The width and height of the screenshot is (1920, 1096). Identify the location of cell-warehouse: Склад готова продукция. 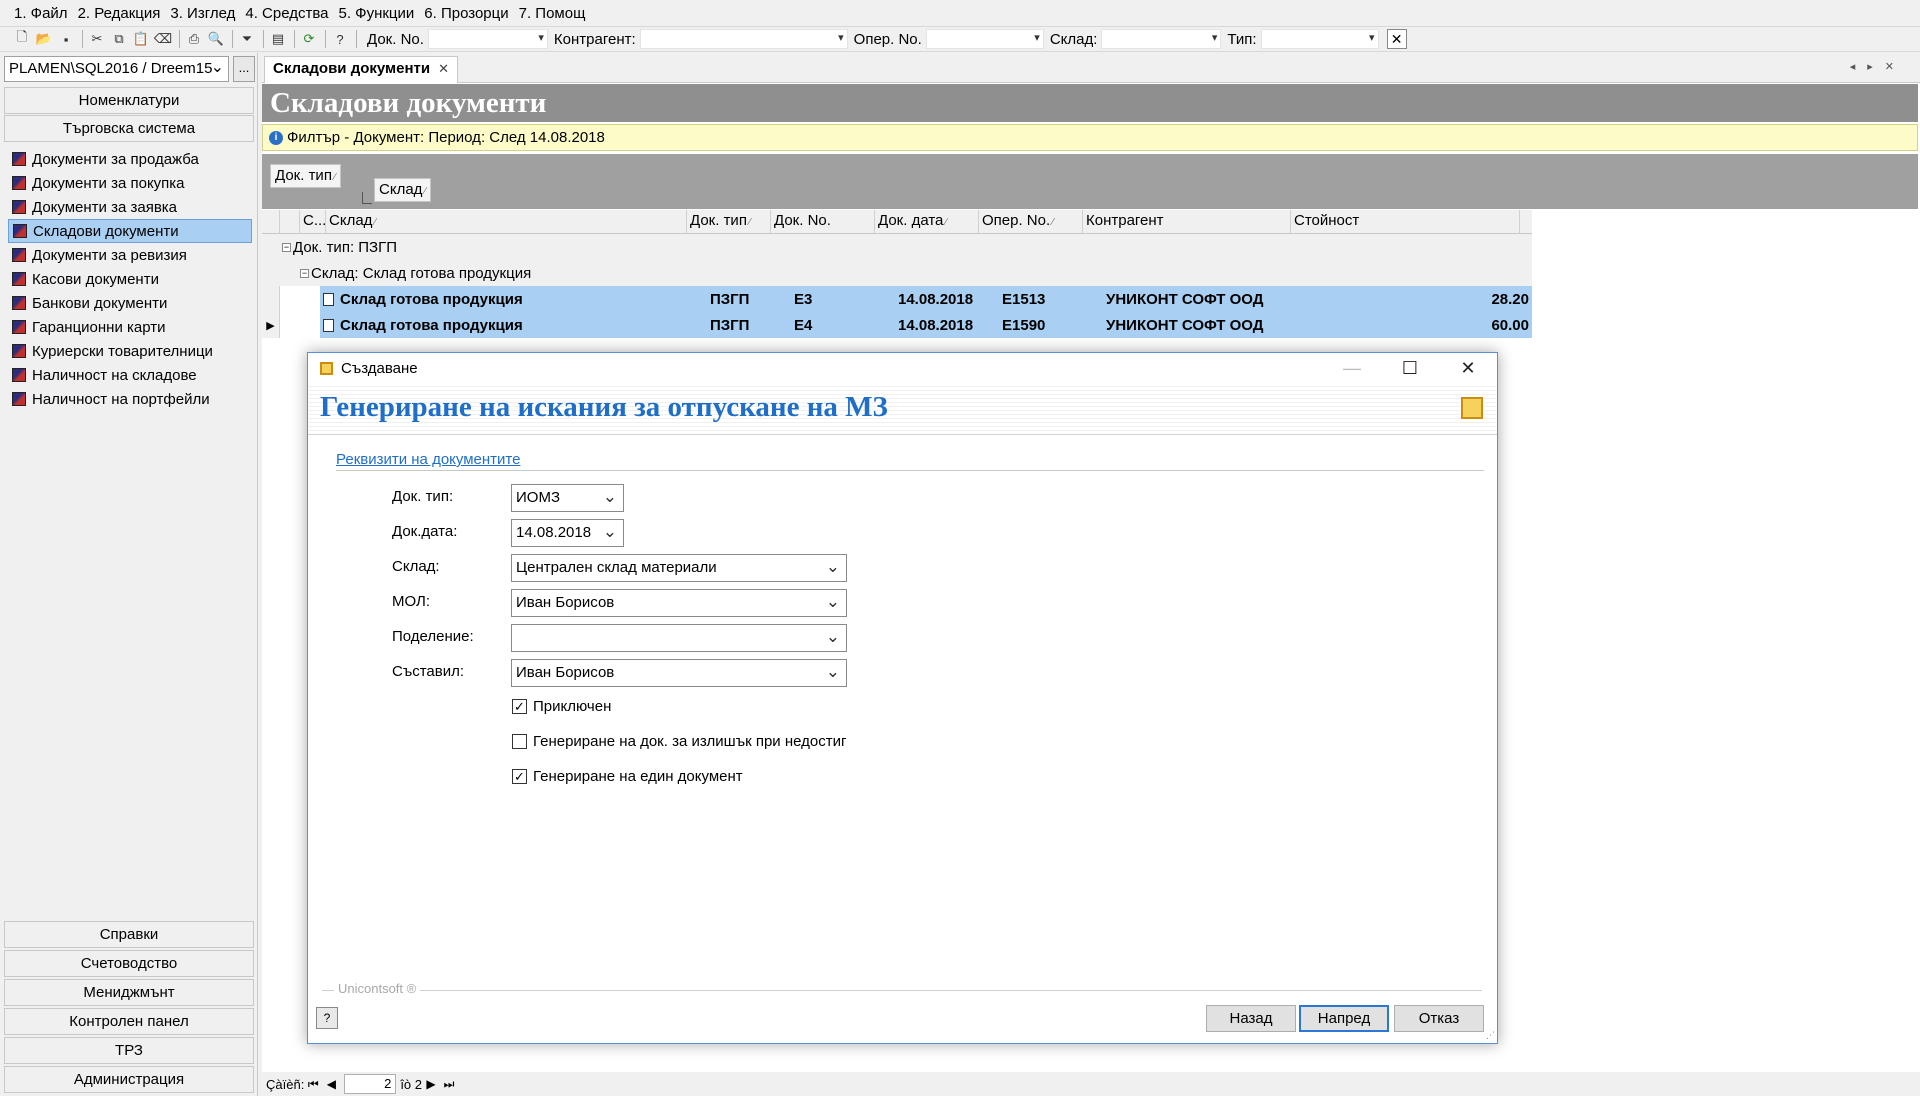
(513, 325).